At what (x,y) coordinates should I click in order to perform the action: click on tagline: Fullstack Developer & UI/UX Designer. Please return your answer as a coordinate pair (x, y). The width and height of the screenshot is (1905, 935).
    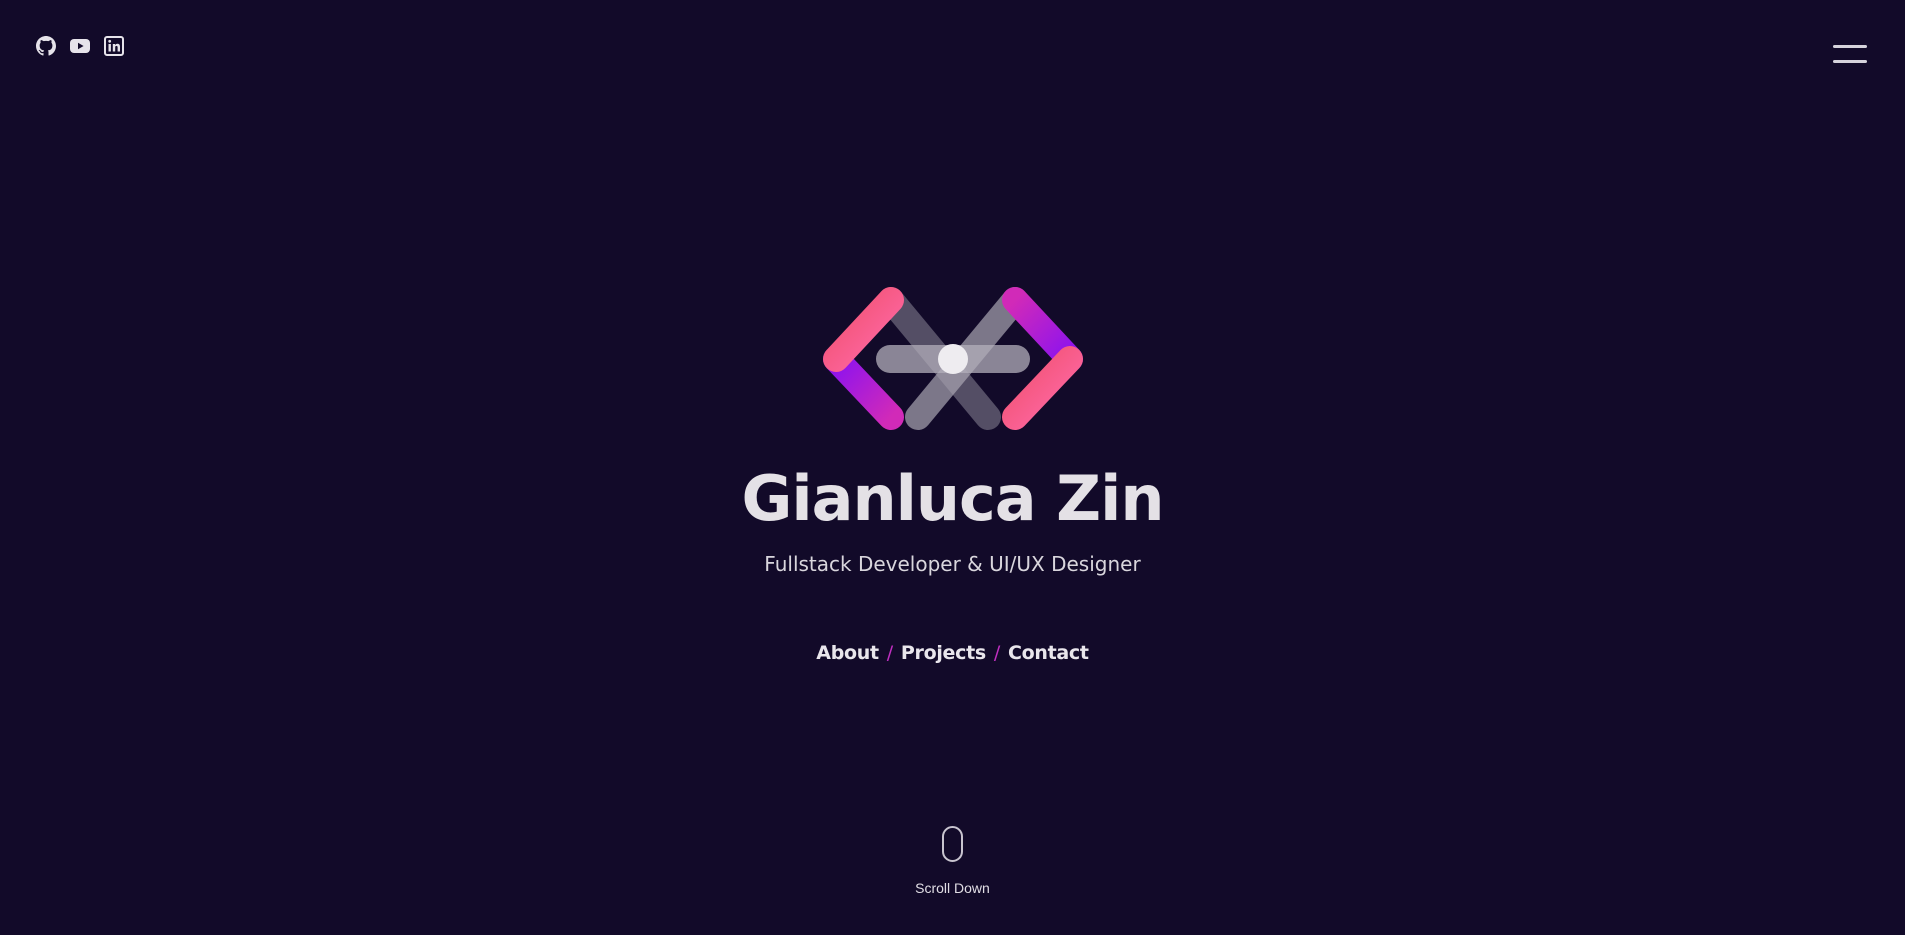
    Looking at the image, I should click on (952, 564).